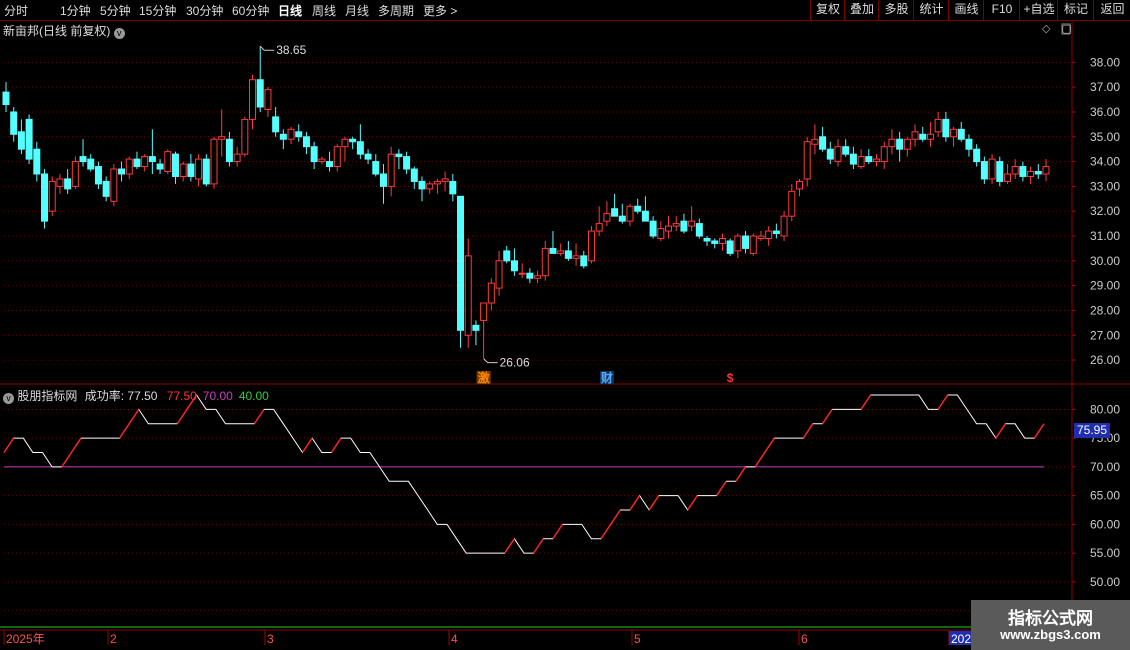 This screenshot has height=650, width=1130. Describe the element at coordinates (1105, 524) in the screenshot. I see `ind-tick-label-4: 60.00` at that location.